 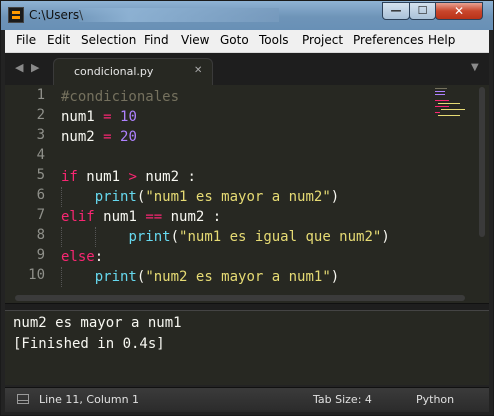 I want to click on comment-token: #condicionales, so click(x=120, y=97).